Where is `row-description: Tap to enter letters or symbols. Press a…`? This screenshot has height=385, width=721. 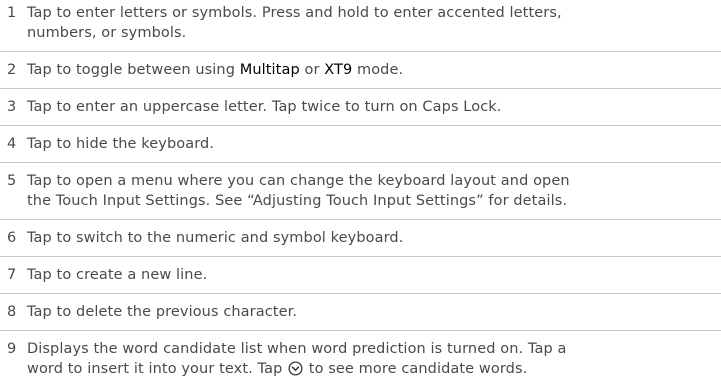 row-description: Tap to enter letters or symbols. Press a… is located at coordinates (370, 23).